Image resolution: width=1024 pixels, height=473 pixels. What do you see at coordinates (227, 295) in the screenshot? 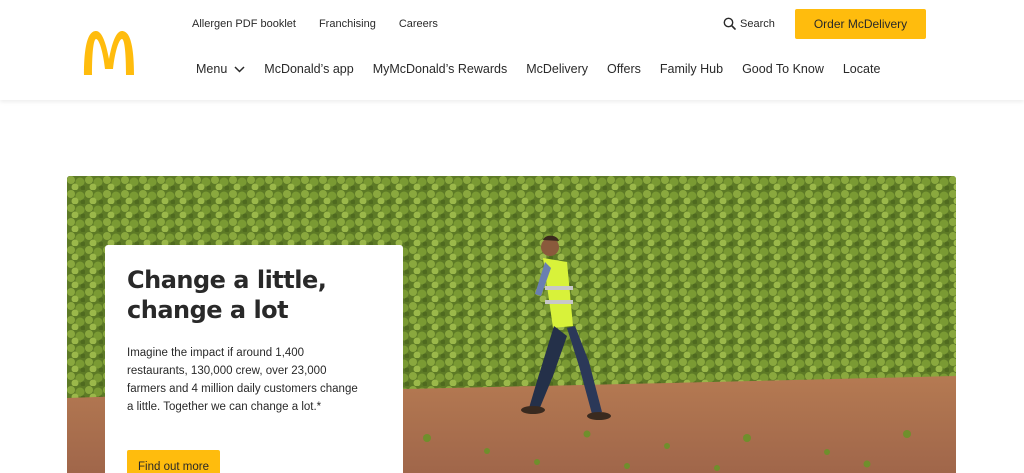
I see `hero-title: Change a little, change a lot` at bounding box center [227, 295].